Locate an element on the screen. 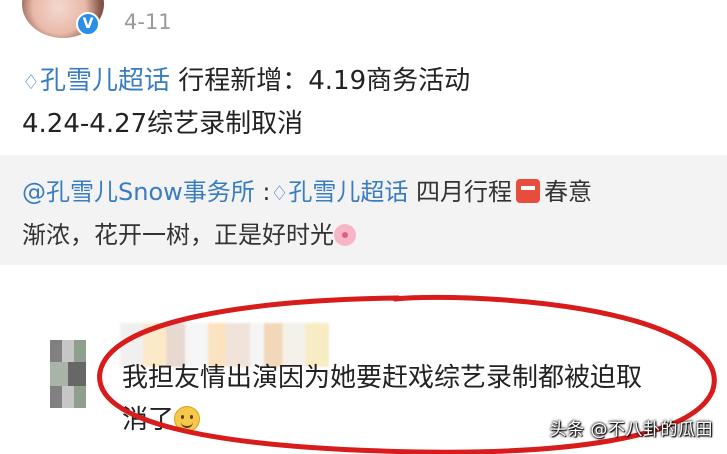 The image size is (727, 454). post-line1: 行程新增：4.19商务活动 is located at coordinates (320, 81).